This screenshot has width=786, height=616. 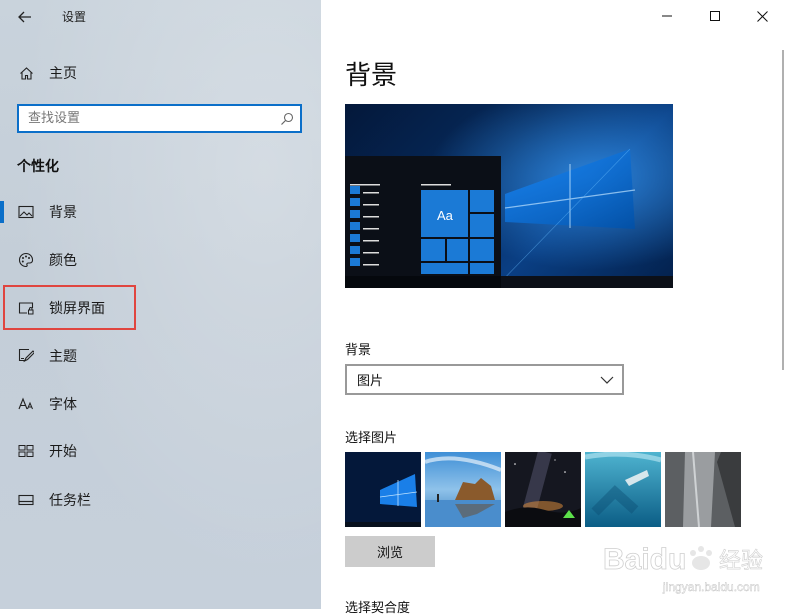 What do you see at coordinates (783, 210) in the screenshot?
I see `scrollbar-thumb` at bounding box center [783, 210].